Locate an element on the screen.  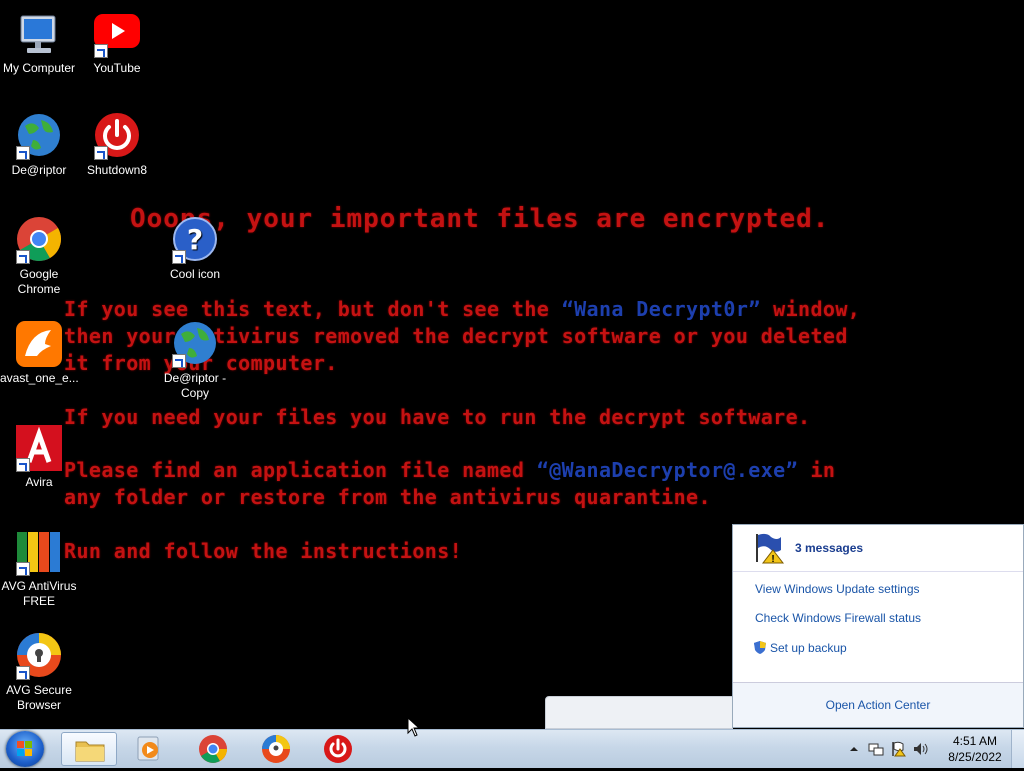
open-action-center-link: Open Action Center is located at coordinates (878, 705).